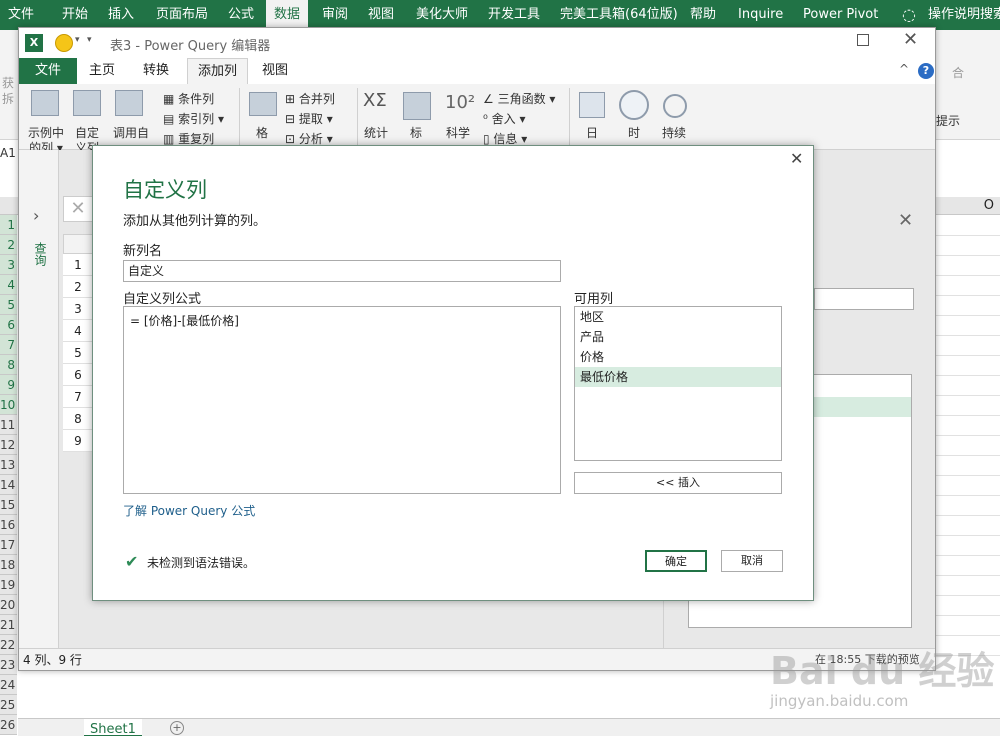 The width and height of the screenshot is (1000, 736). I want to click on row-header: 3, so click(8, 265).